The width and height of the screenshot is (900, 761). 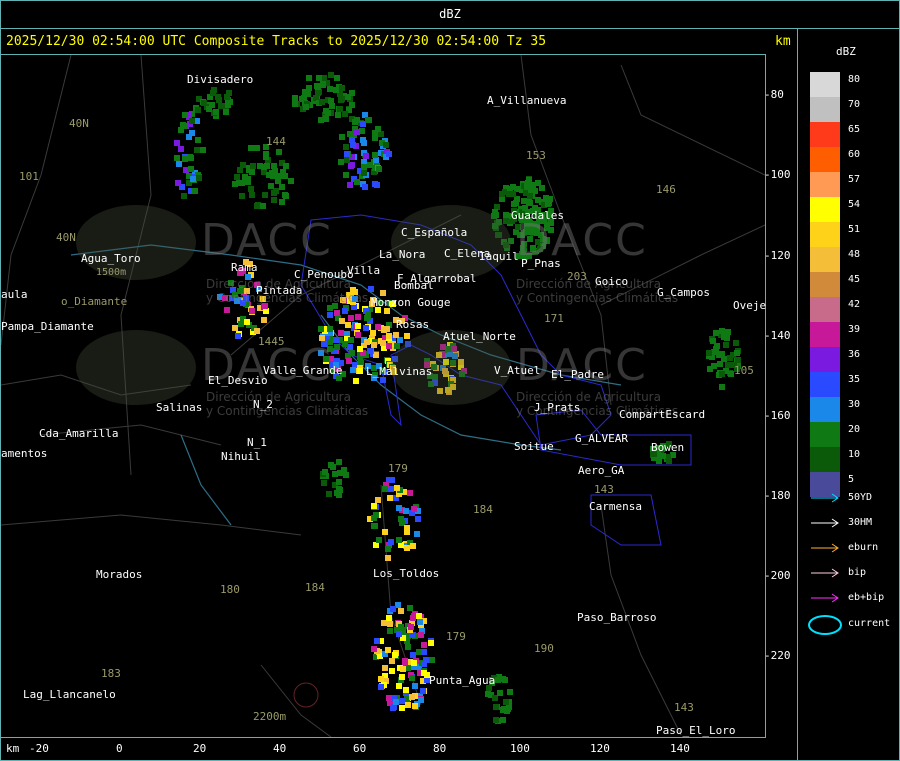 What do you see at coordinates (825, 625) in the screenshot?
I see `current-position-icon` at bounding box center [825, 625].